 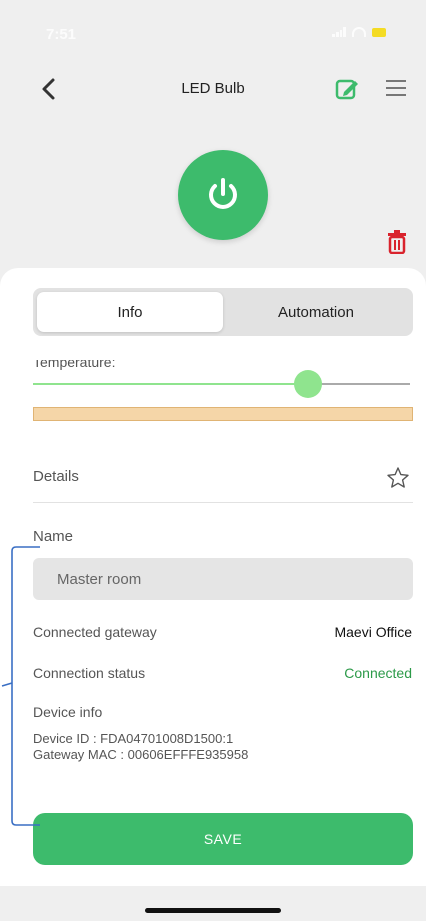 I want to click on connection-status-value: Connected, so click(x=378, y=673).